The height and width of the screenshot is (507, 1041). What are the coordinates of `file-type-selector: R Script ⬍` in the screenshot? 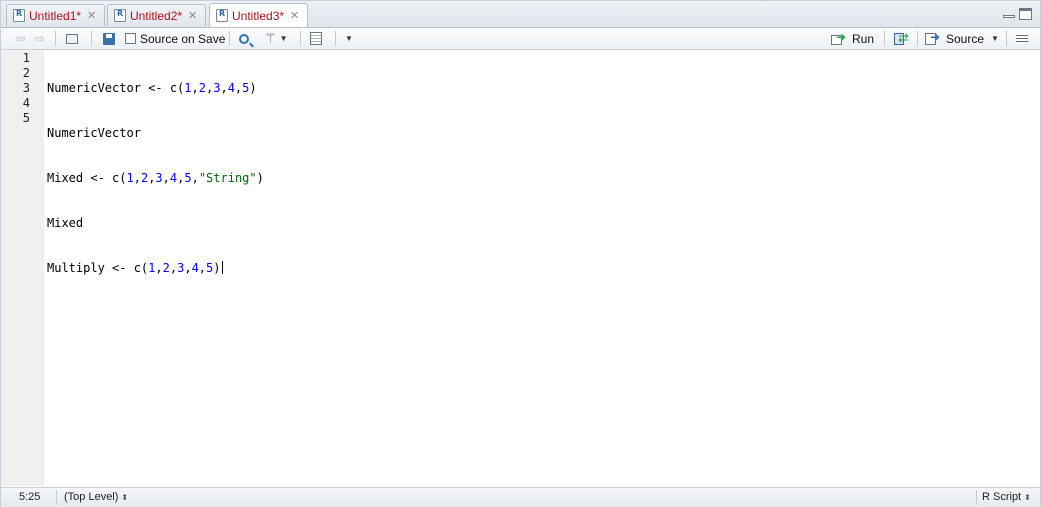 It's located at (1006, 497).